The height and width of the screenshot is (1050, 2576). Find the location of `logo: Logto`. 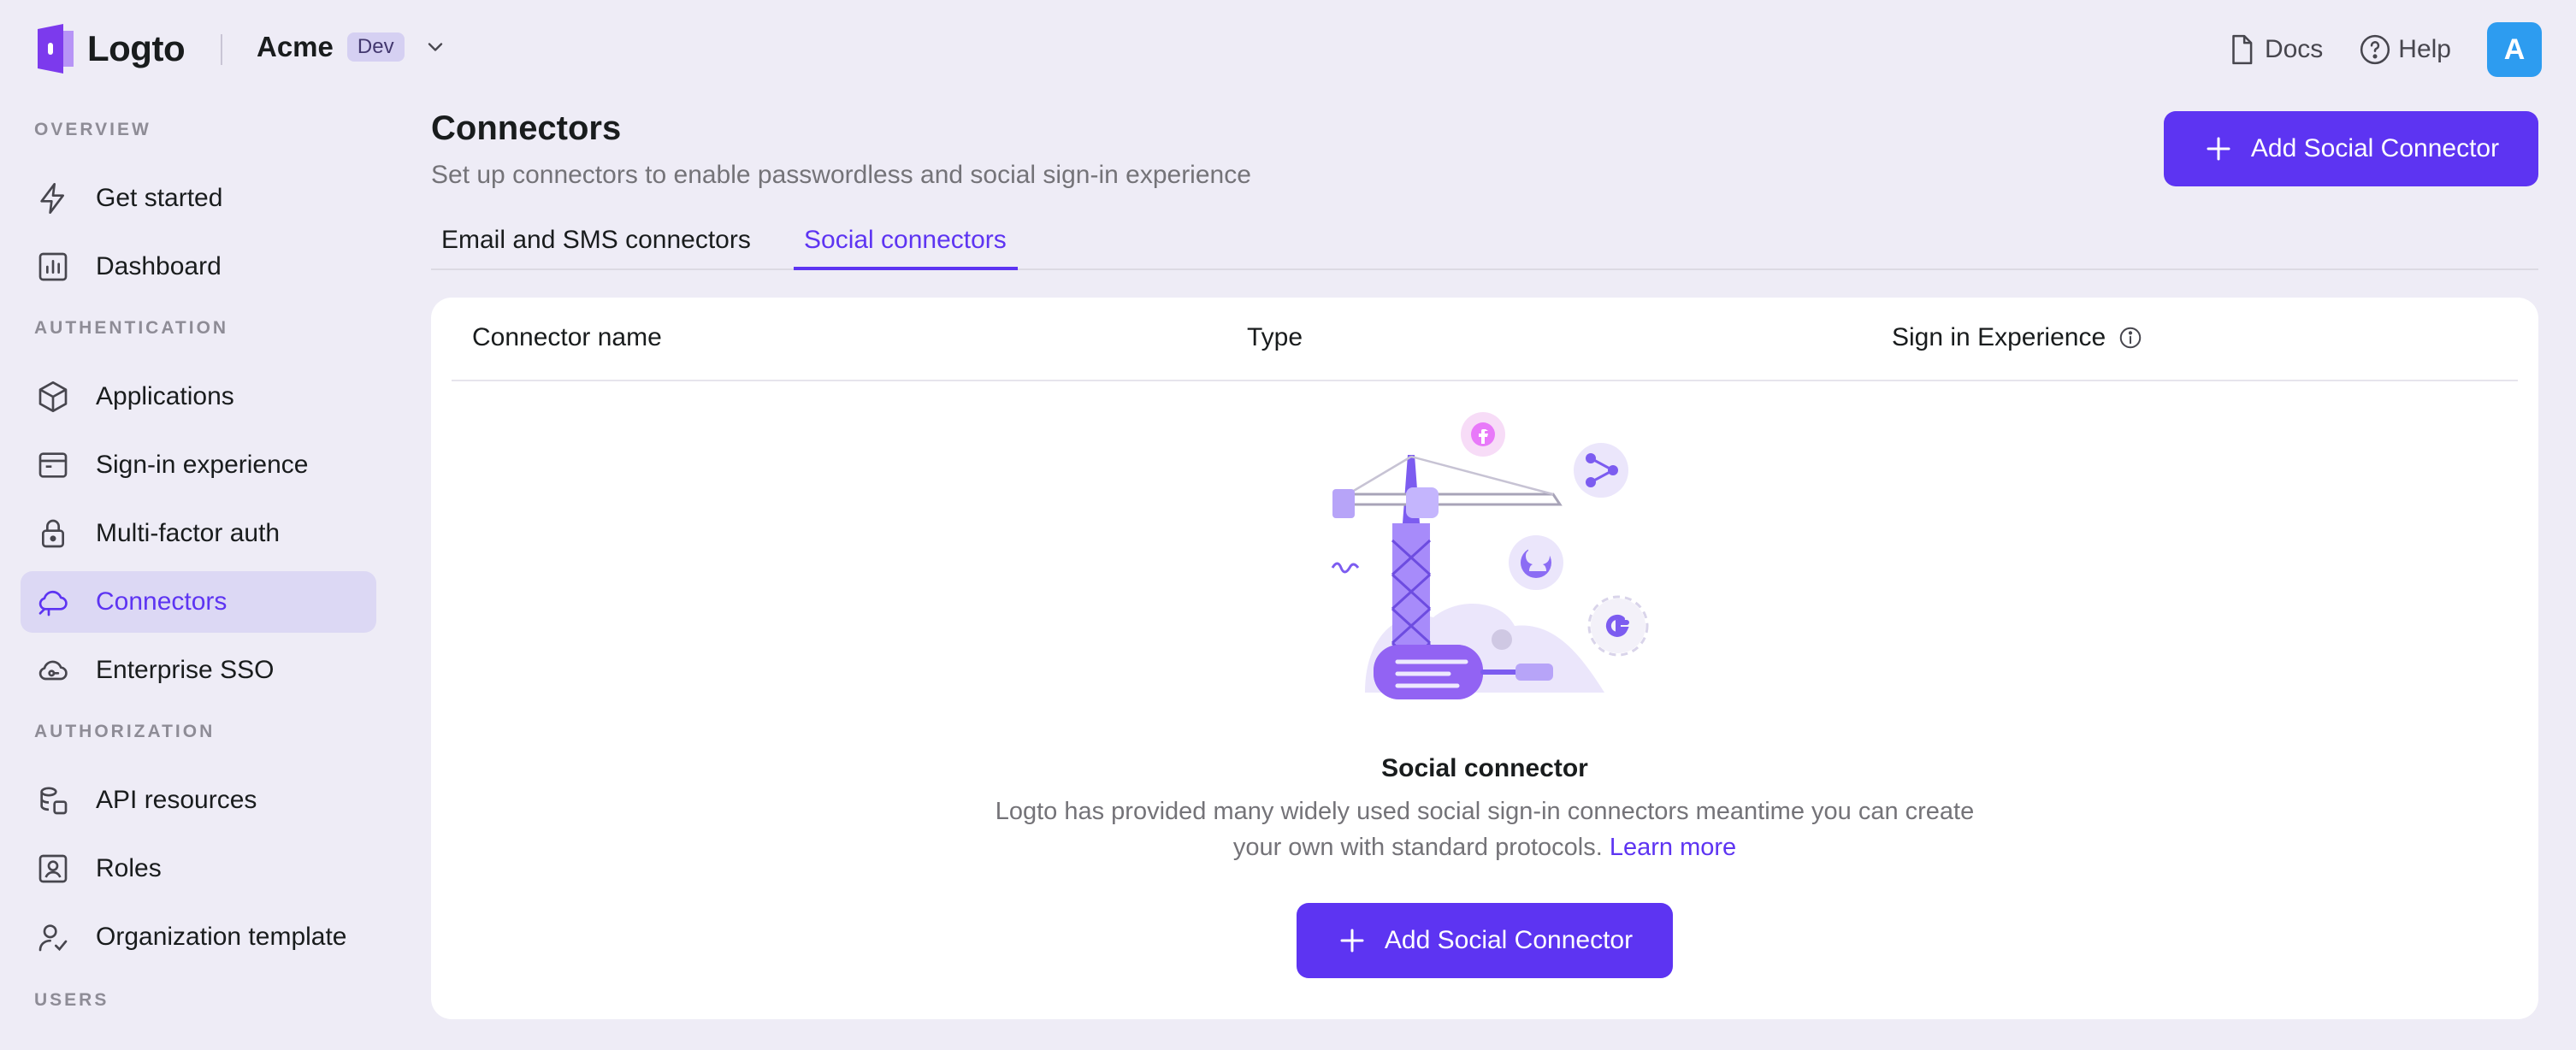

logo: Logto is located at coordinates (110, 49).